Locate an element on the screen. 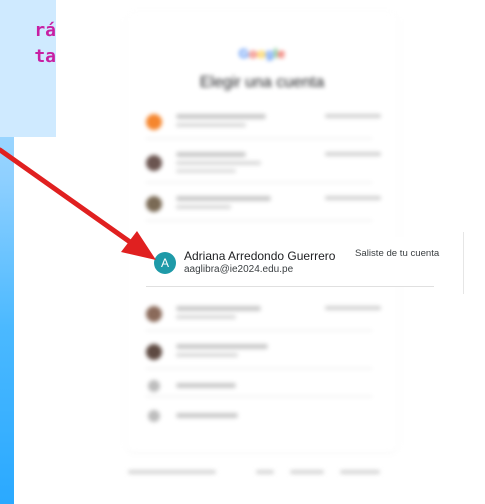 The image size is (485, 504). avatar: A is located at coordinates (165, 263).